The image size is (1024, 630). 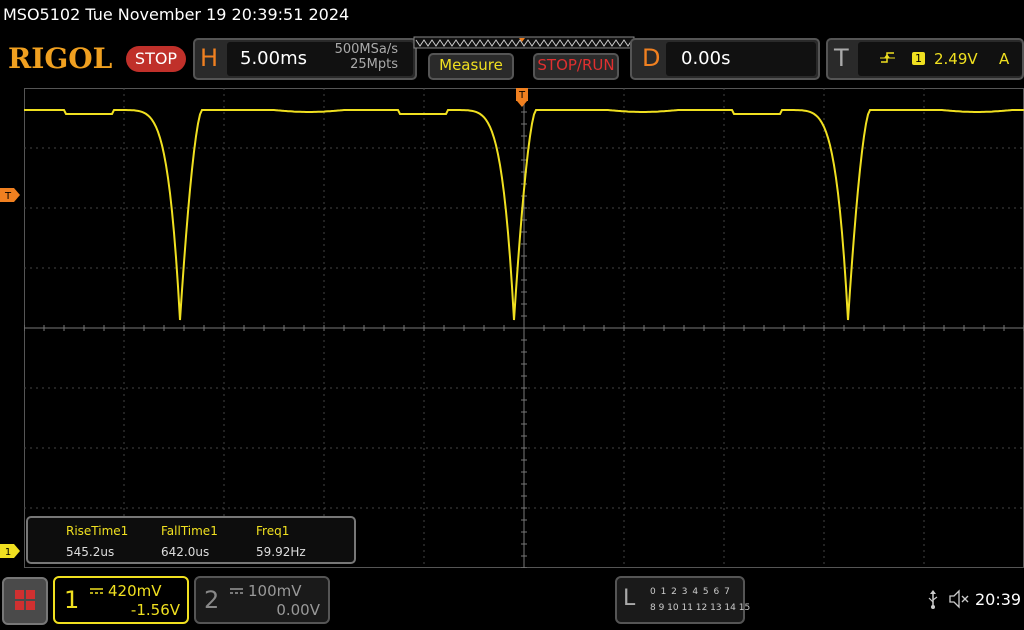 I want to click on run-state-badge: STOP, so click(x=156, y=59).